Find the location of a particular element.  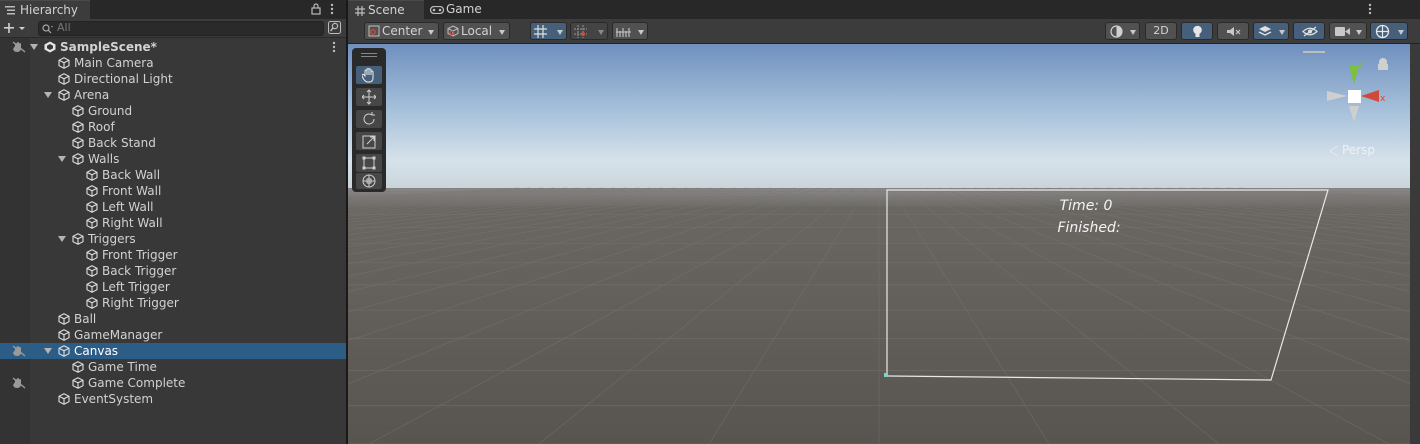

hierarchy-item: Left Wall is located at coordinates (173, 207).